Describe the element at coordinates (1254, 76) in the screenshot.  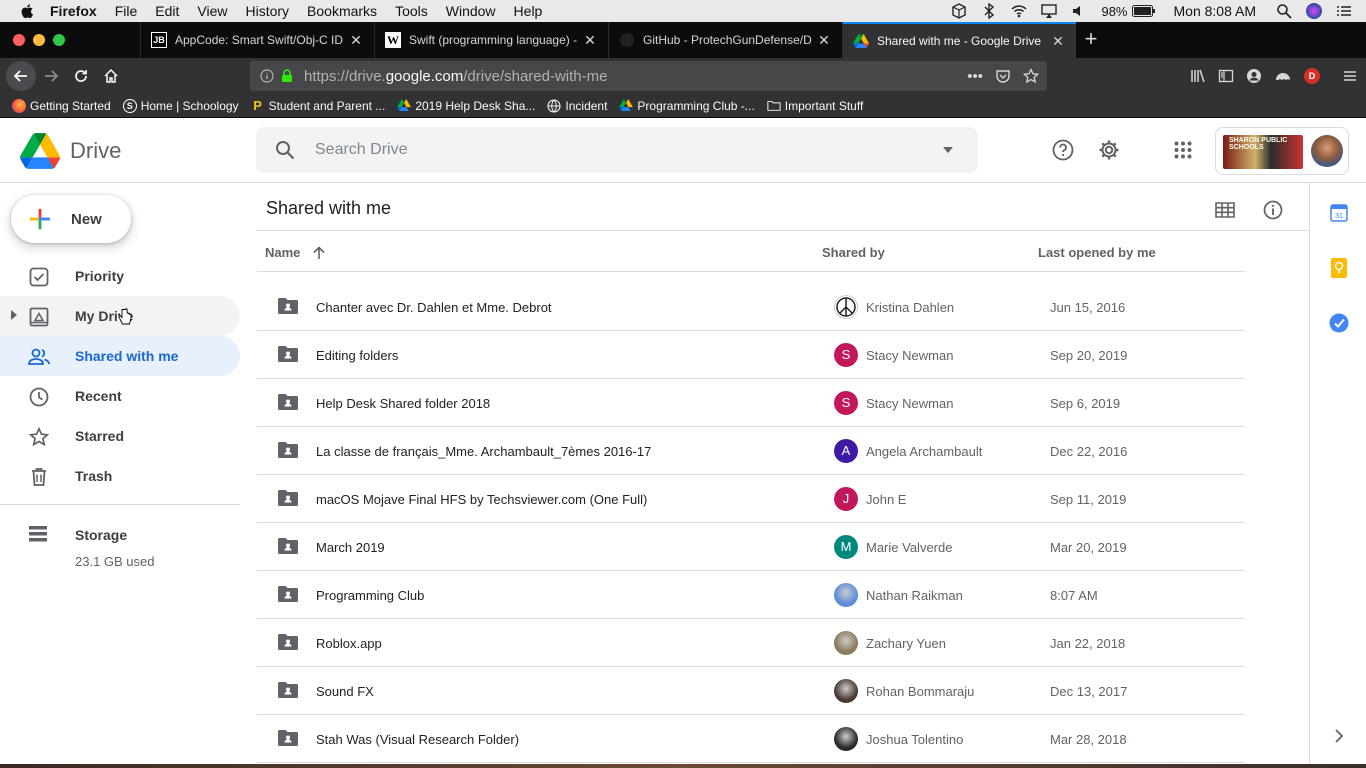
I see `account-icon` at that location.